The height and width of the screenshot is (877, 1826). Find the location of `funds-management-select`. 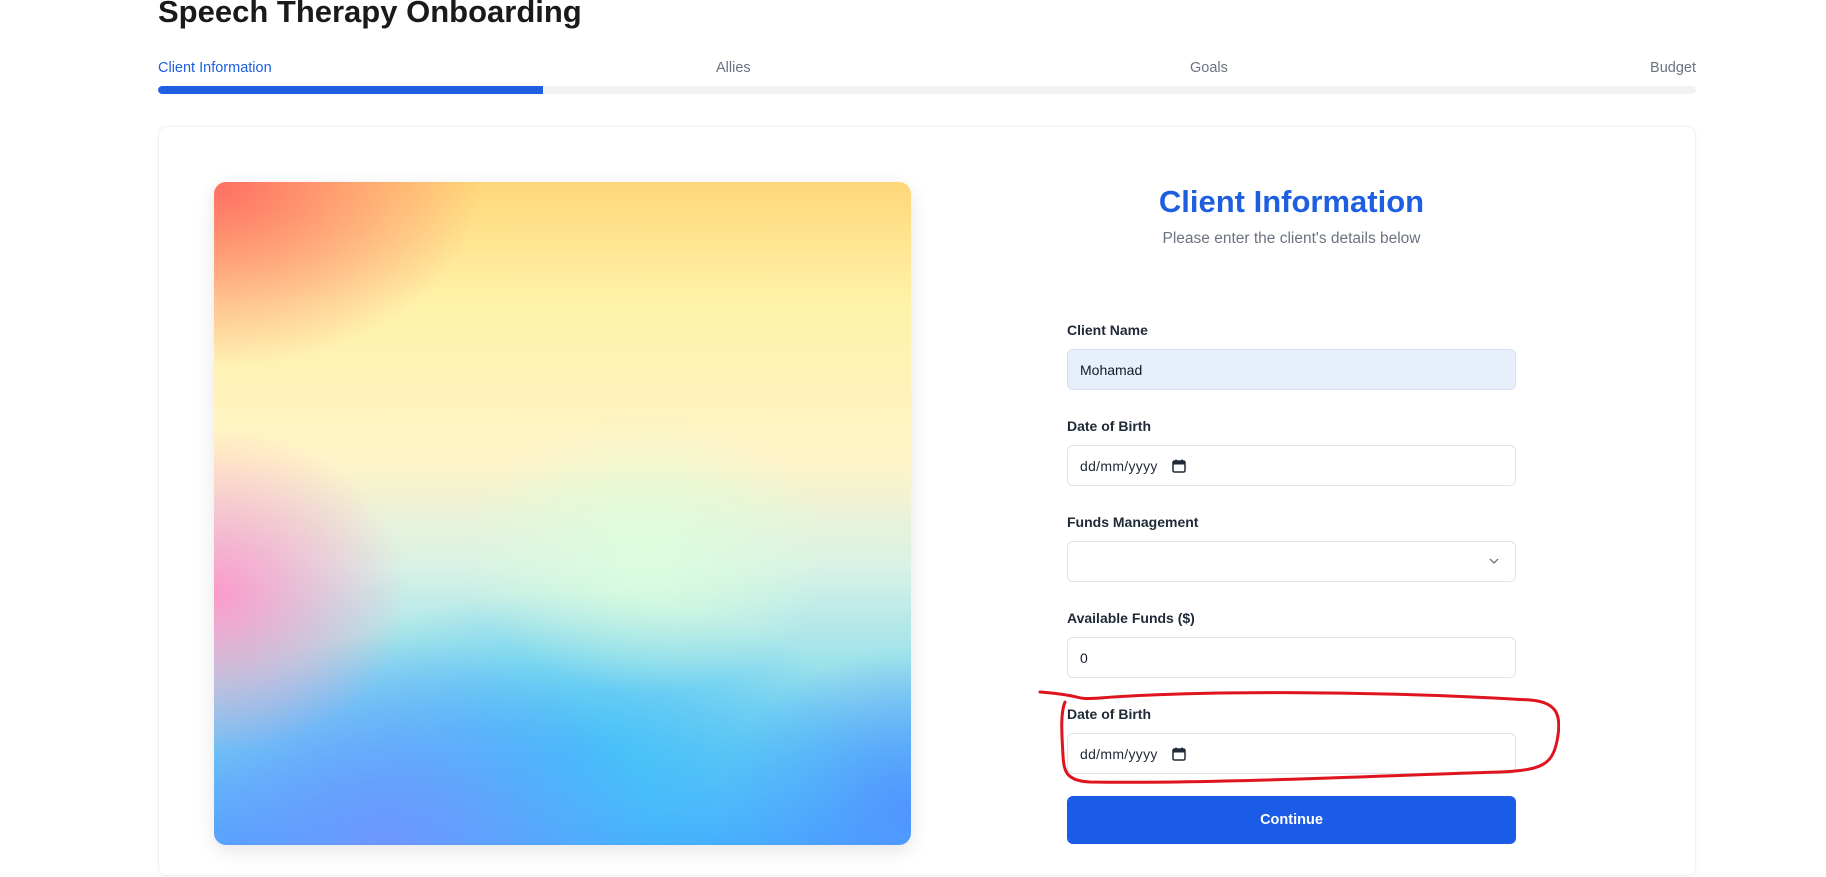

funds-management-select is located at coordinates (1291, 561).